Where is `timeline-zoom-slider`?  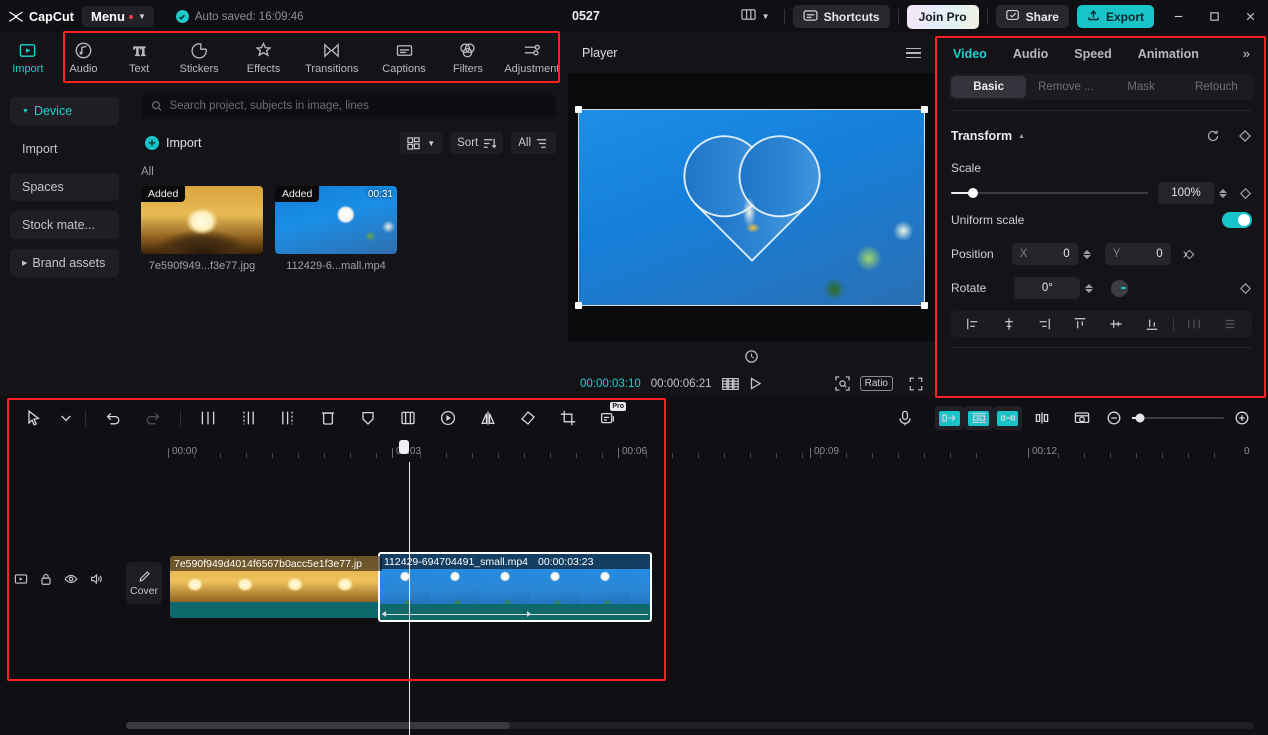 timeline-zoom-slider is located at coordinates (1178, 418).